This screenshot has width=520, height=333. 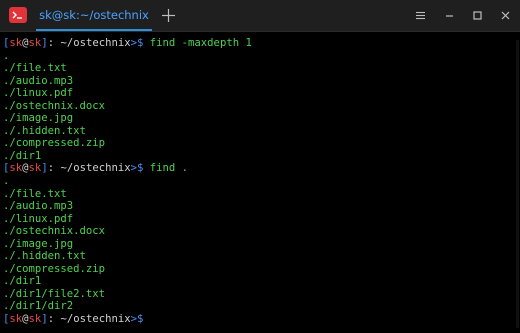 What do you see at coordinates (169, 168) in the screenshot?
I see `command-text: find .` at bounding box center [169, 168].